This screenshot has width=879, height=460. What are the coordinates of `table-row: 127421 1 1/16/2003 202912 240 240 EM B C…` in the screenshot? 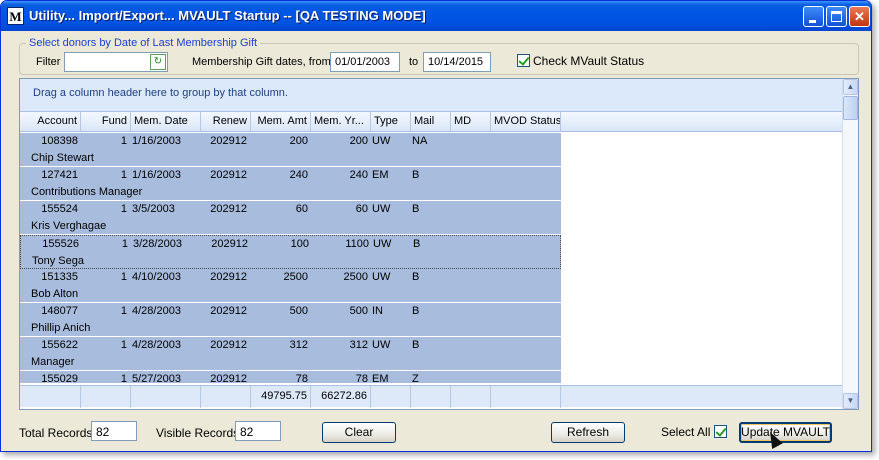 It's located at (290, 184).